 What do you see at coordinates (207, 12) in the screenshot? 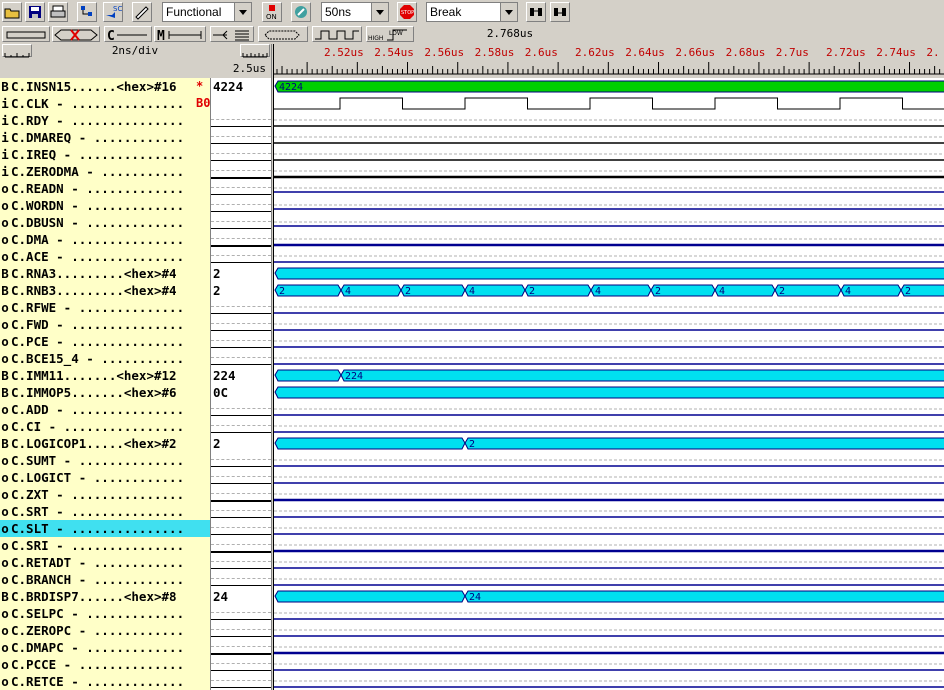
I see `sim-mode-select: Functional` at bounding box center [207, 12].